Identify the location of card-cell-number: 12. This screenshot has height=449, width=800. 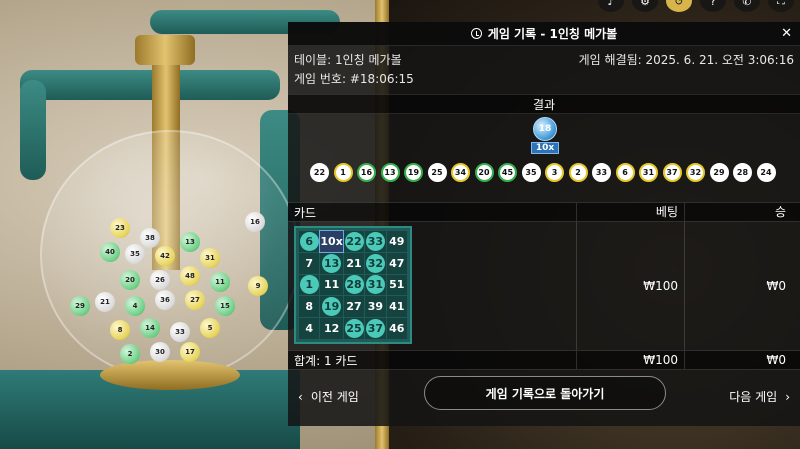
(331, 328).